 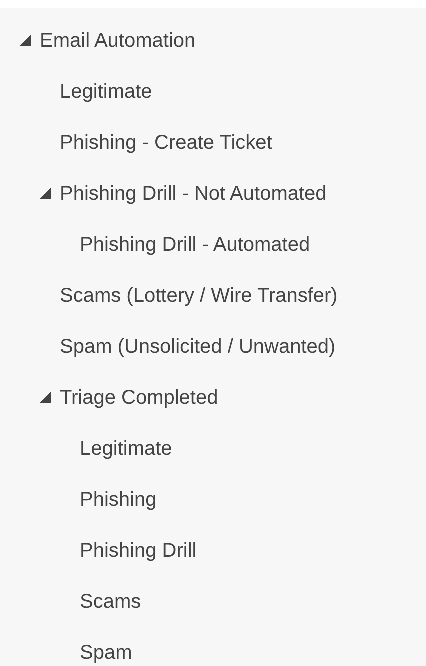 What do you see at coordinates (199, 296) in the screenshot?
I see `tree-item: Scams (Lottery / Wire Transfer)` at bounding box center [199, 296].